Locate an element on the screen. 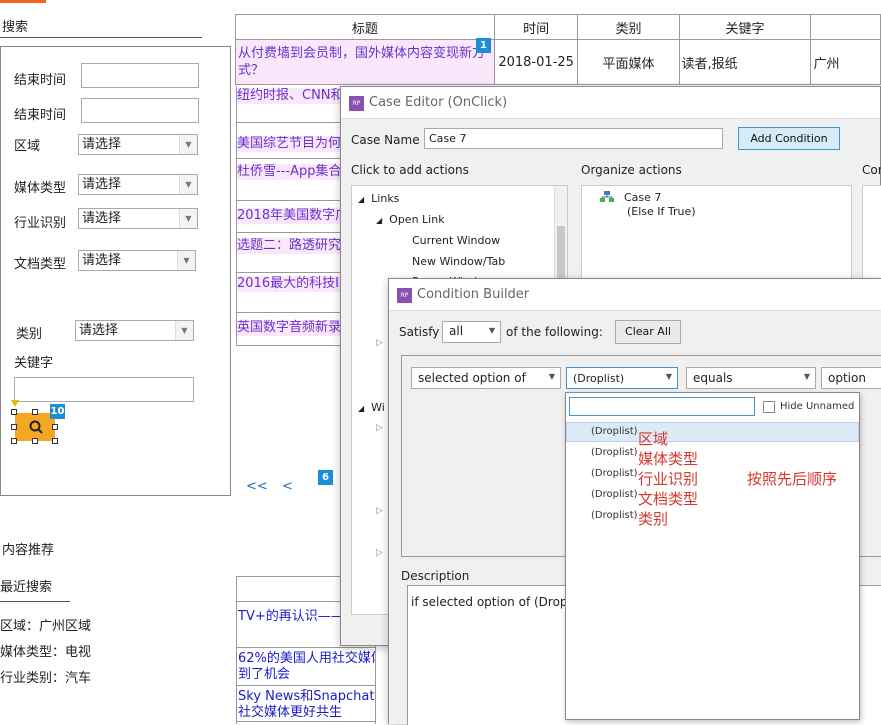 This screenshot has height=725, width=881. row-title-link: 从付费墙到会员制，国外媒体内容变现新方式？ is located at coordinates (365, 62).